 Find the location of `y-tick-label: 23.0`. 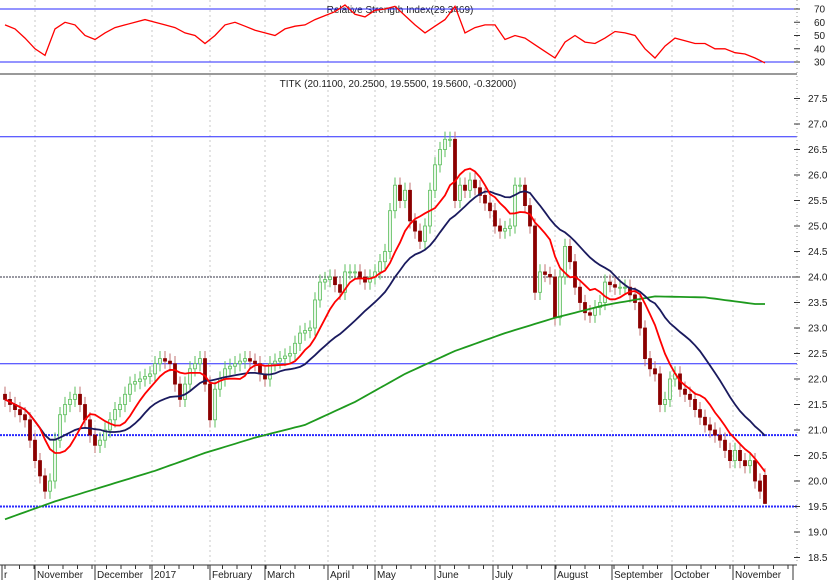

y-tick-label: 23.0 is located at coordinates (817, 329).